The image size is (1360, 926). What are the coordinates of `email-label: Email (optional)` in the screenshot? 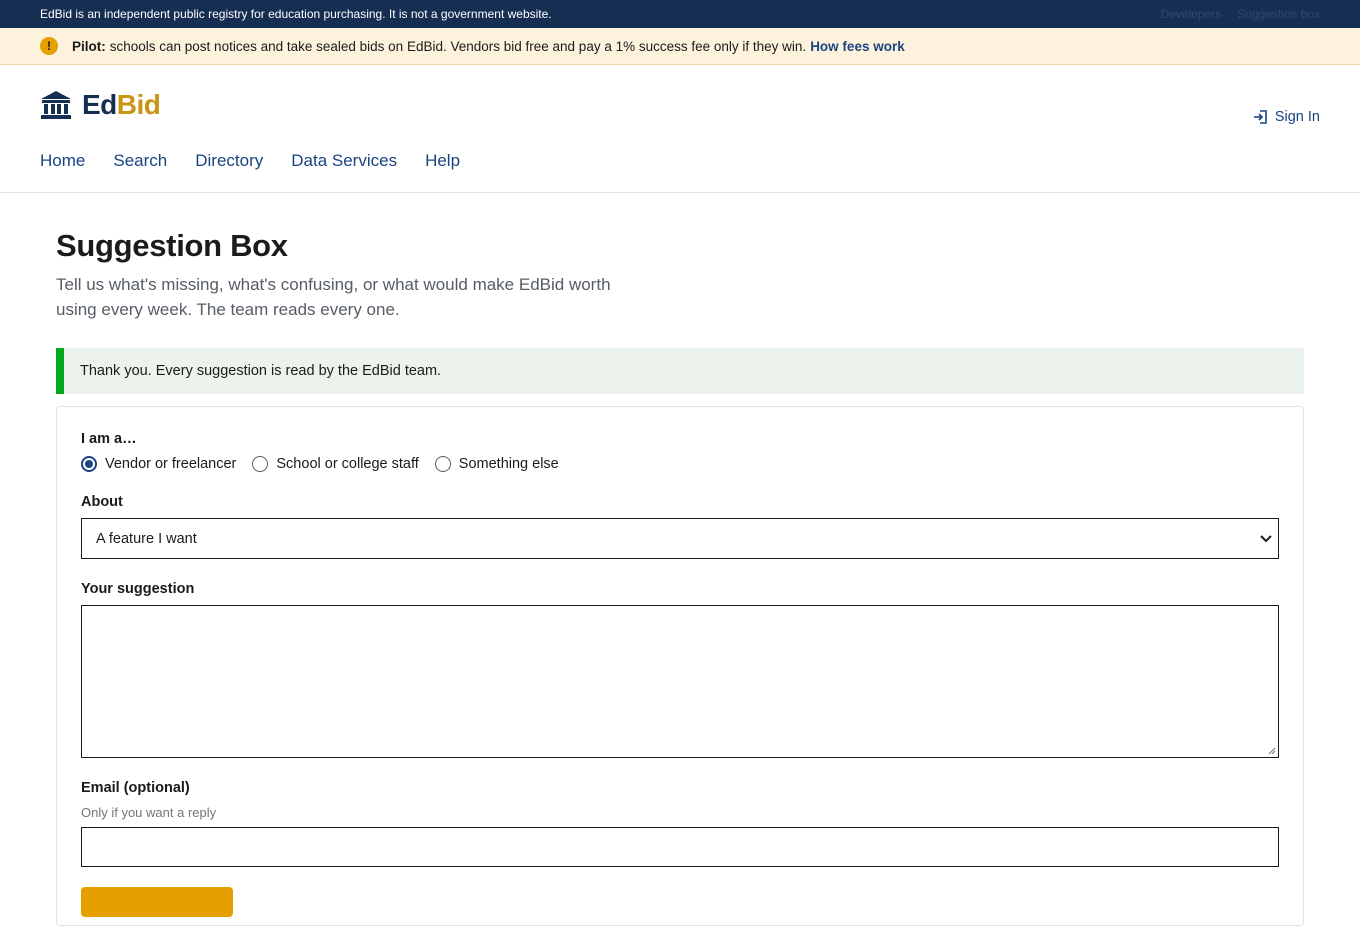 It's located at (135, 788).